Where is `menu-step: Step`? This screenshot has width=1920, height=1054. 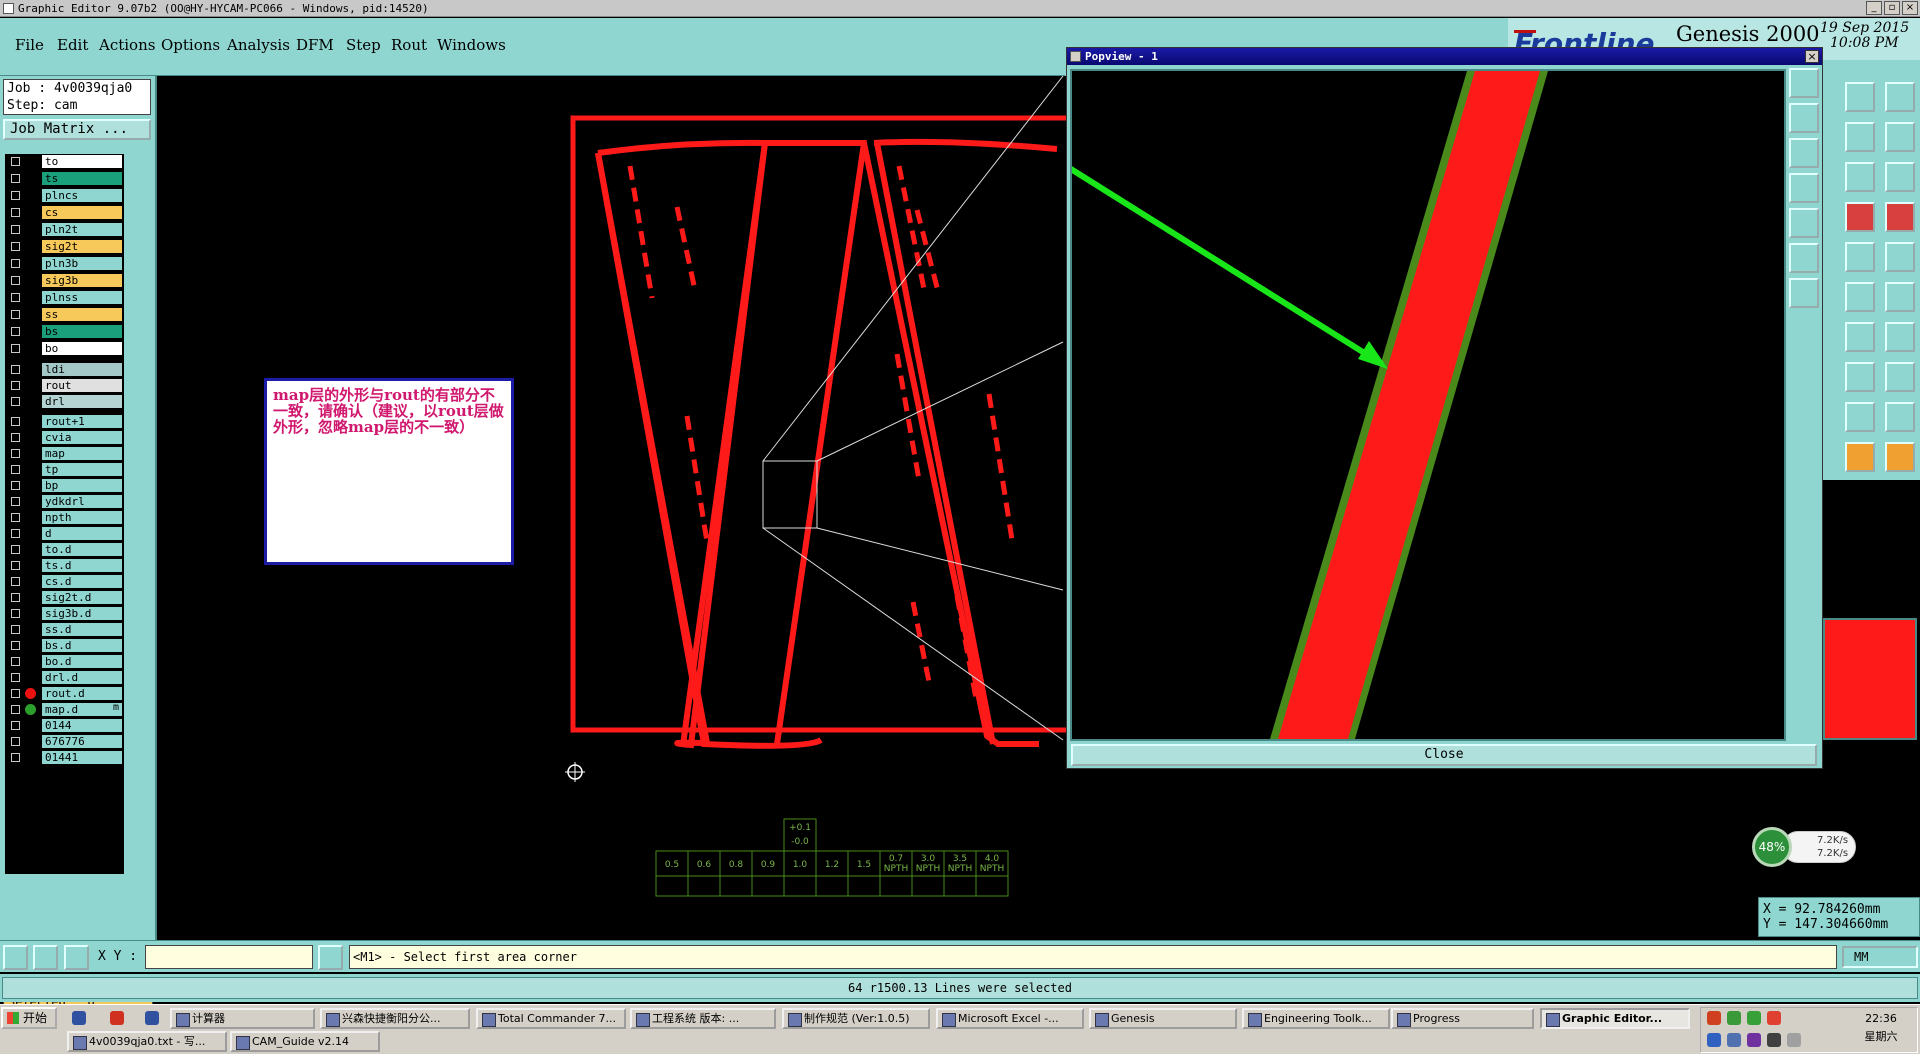
menu-step: Step is located at coordinates (363, 45).